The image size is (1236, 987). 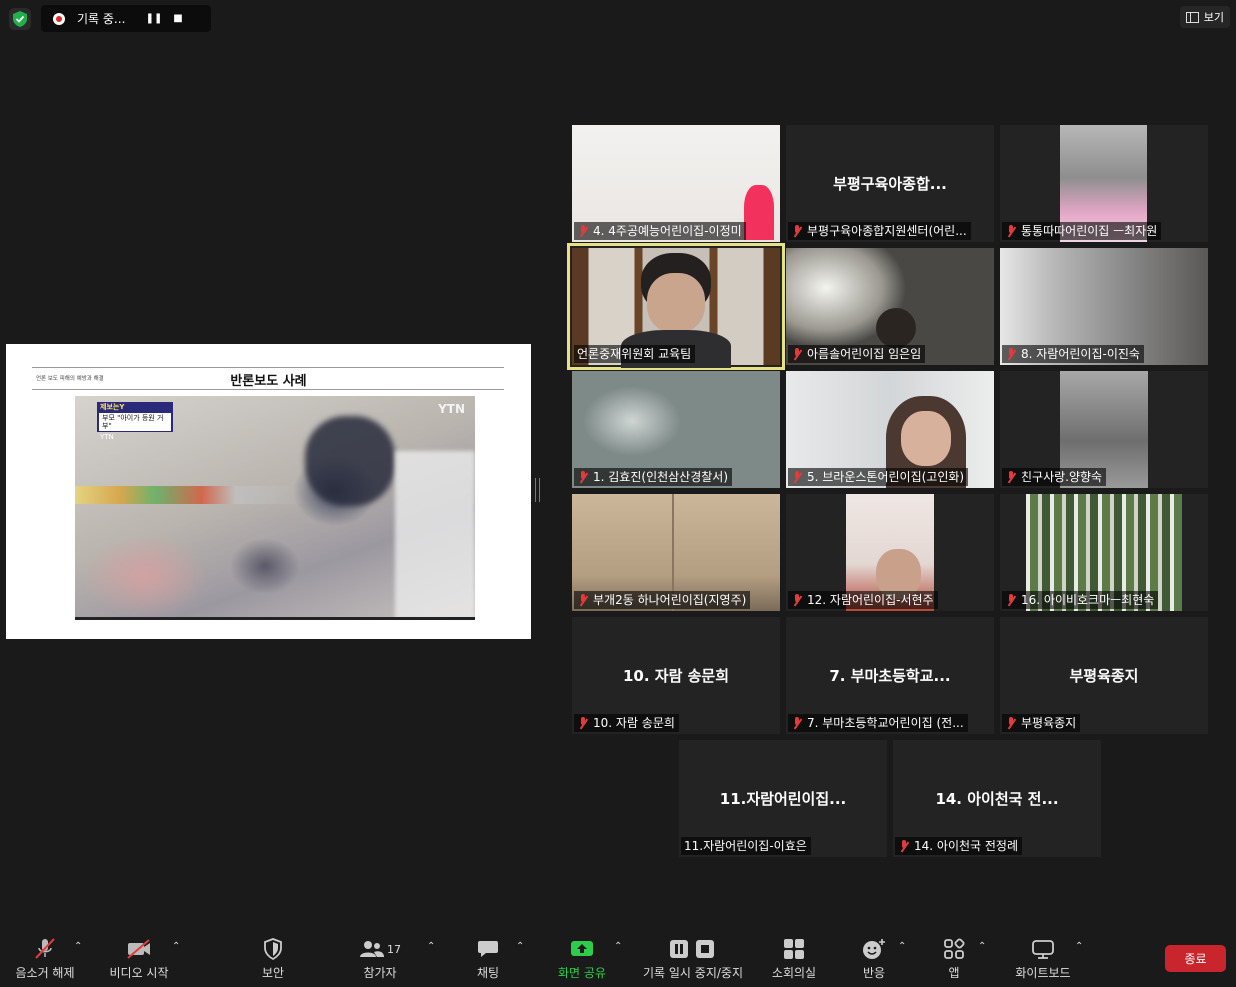 What do you see at coordinates (670, 600) in the screenshot?
I see `participant-name: 부개2동 하나어린이집(지영주)` at bounding box center [670, 600].